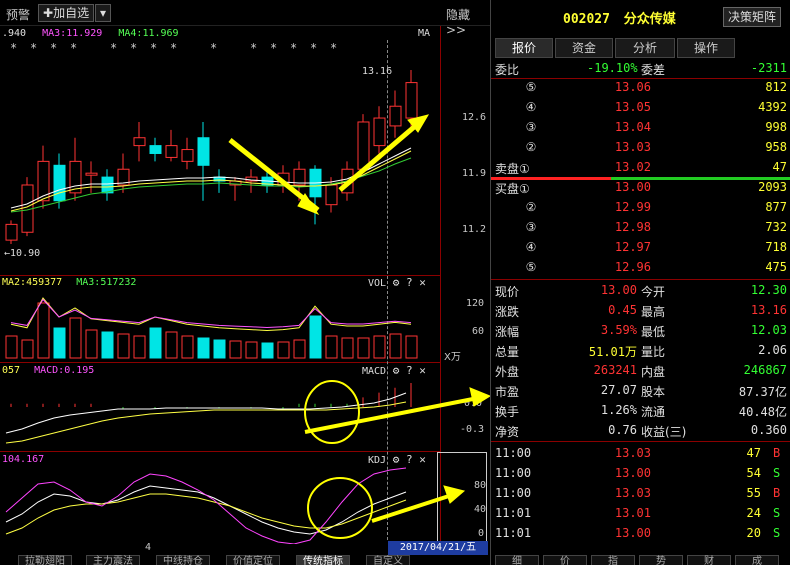 This screenshot has height=565, width=790. Describe the element at coordinates (653, 292) in the screenshot. I see `stat-label: 今开` at that location.